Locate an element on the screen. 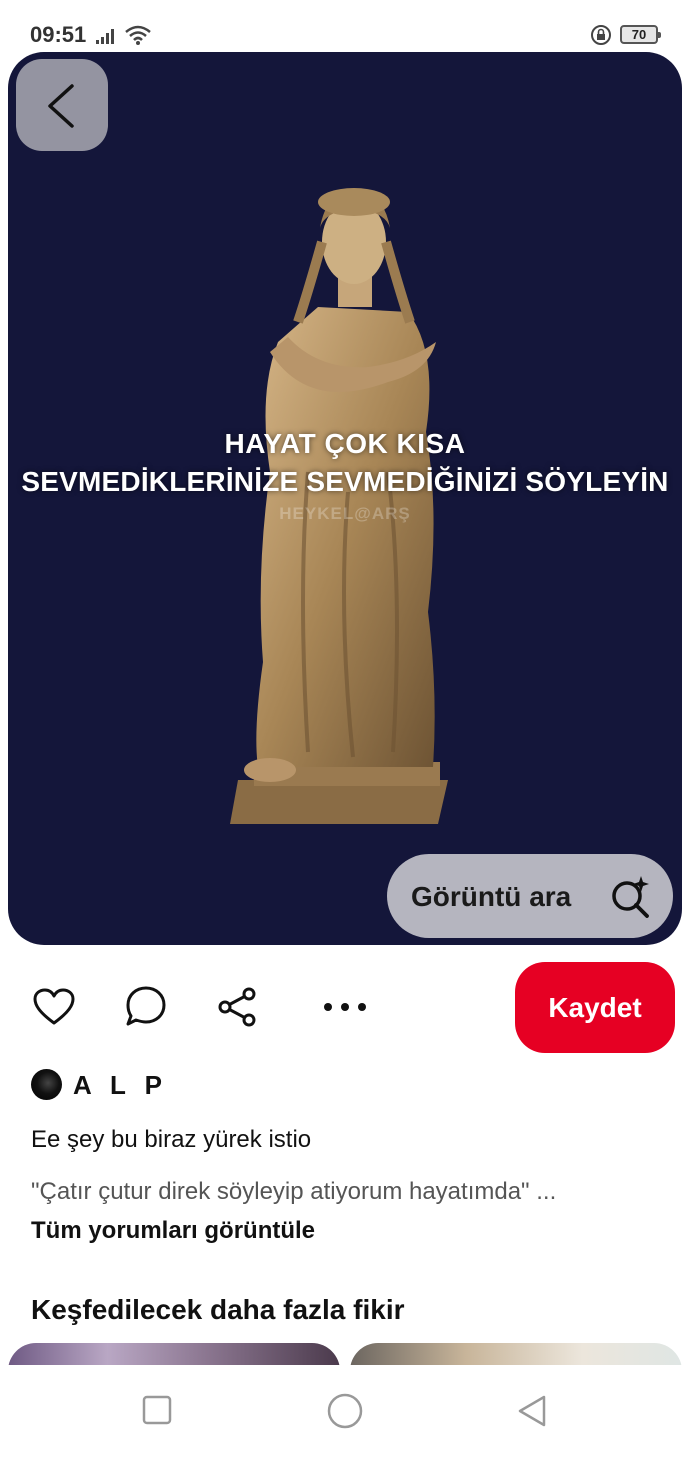 The width and height of the screenshot is (690, 1457). statue-image is located at coordinates (339, 506).